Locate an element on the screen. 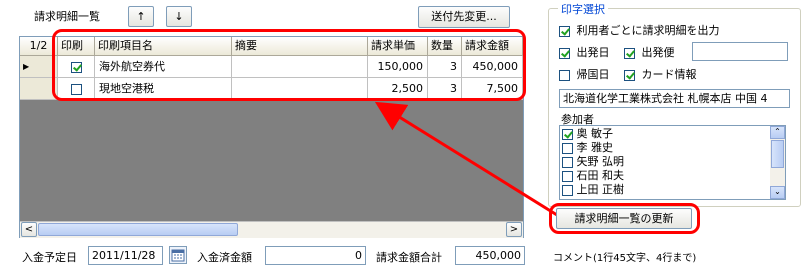 The height and width of the screenshot is (270, 811). participant-name: 上田 正樹 is located at coordinates (600, 189).